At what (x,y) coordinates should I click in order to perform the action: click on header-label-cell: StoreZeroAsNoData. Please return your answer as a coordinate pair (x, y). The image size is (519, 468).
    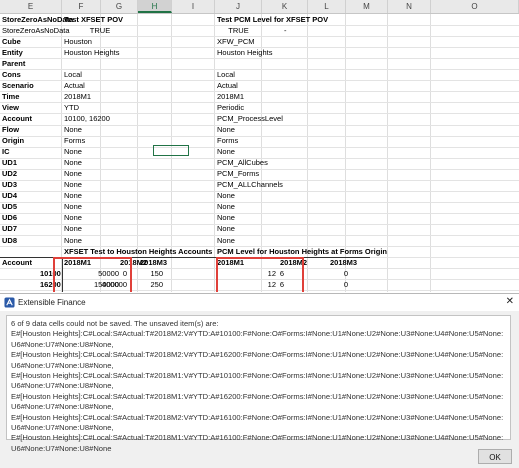
    Looking at the image, I should click on (37, 20).